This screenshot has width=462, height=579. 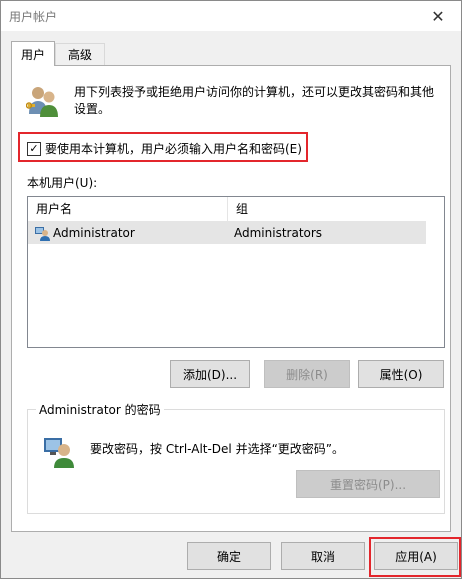 I want to click on password-group-title: Administrator 的密码, so click(x=100, y=409).